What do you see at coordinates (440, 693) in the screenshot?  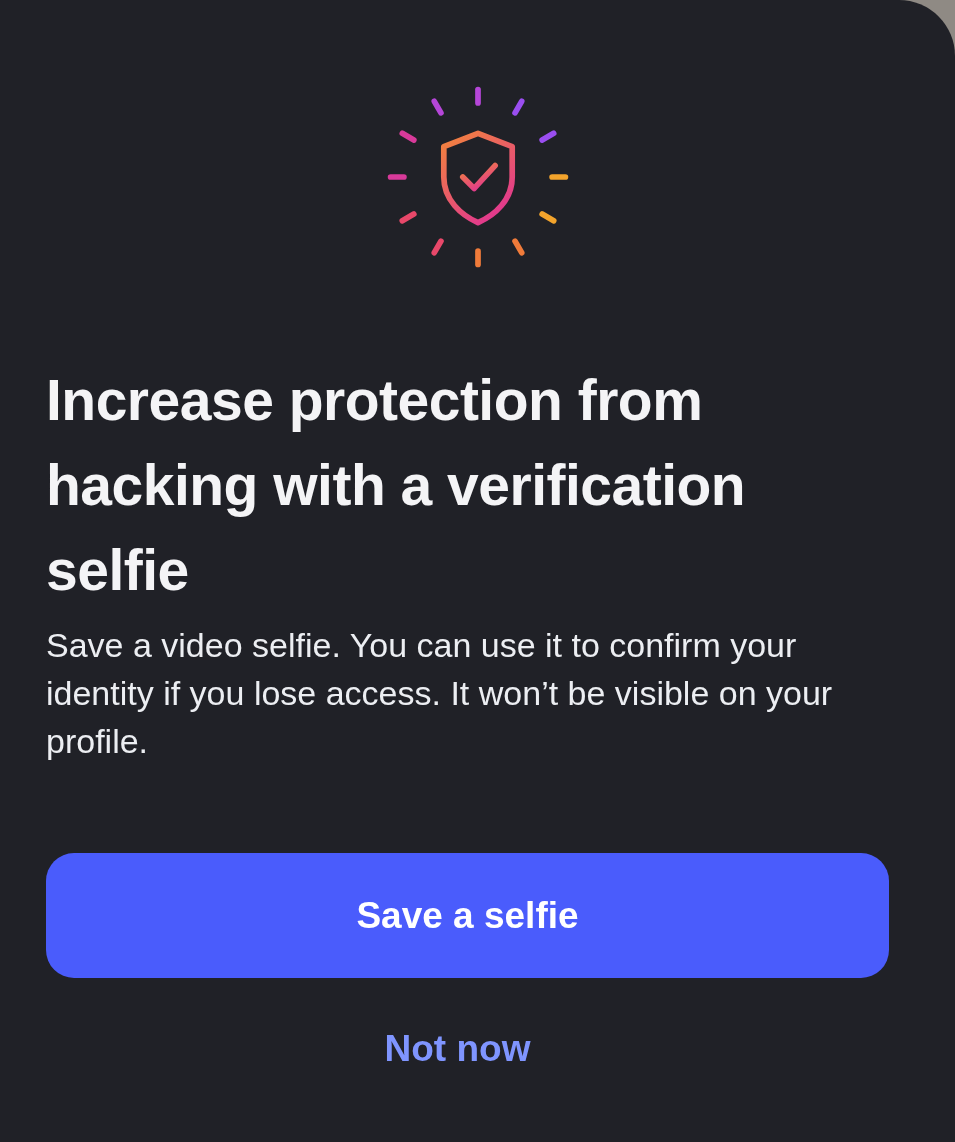 I see `dialog-description: Save a video selfie. You can use it to confirm your identity if you lose access. It won’t be visible on your profile.` at bounding box center [440, 693].